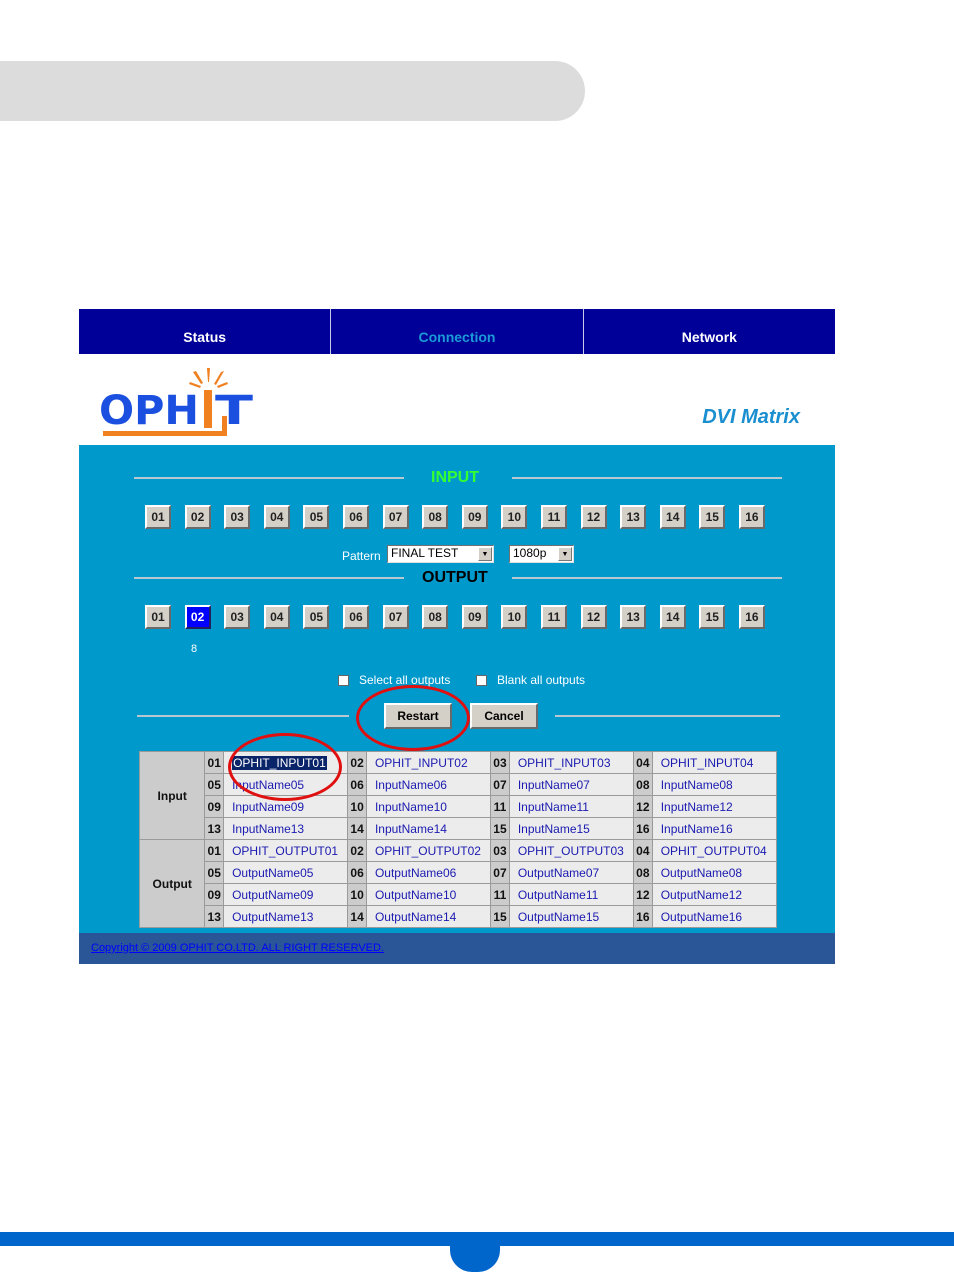  Describe the element at coordinates (286, 872) in the screenshot. I see `output-name-field: OutputName05` at that location.